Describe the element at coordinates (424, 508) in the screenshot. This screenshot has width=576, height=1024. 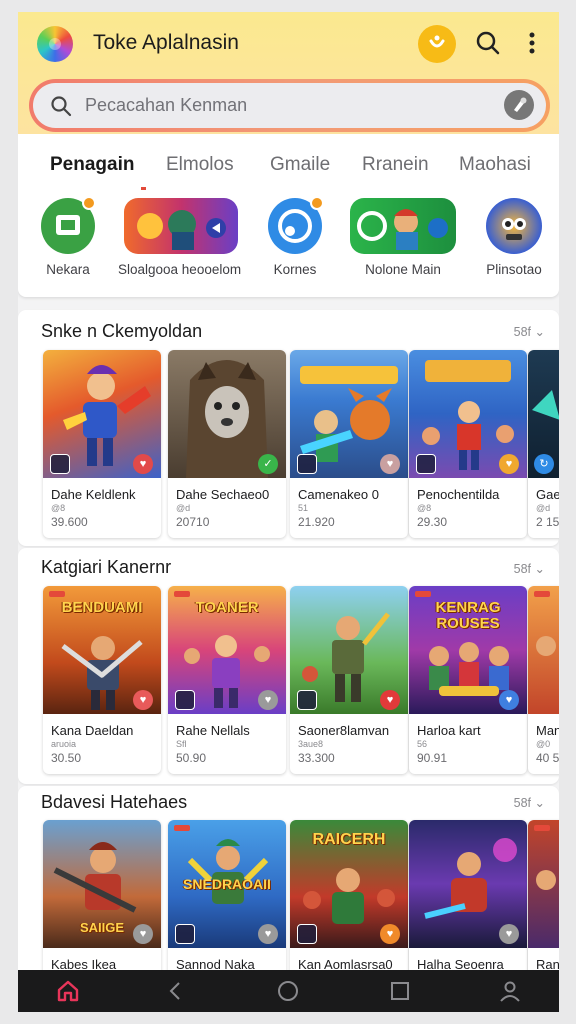
I see `game-meta: @8` at that location.